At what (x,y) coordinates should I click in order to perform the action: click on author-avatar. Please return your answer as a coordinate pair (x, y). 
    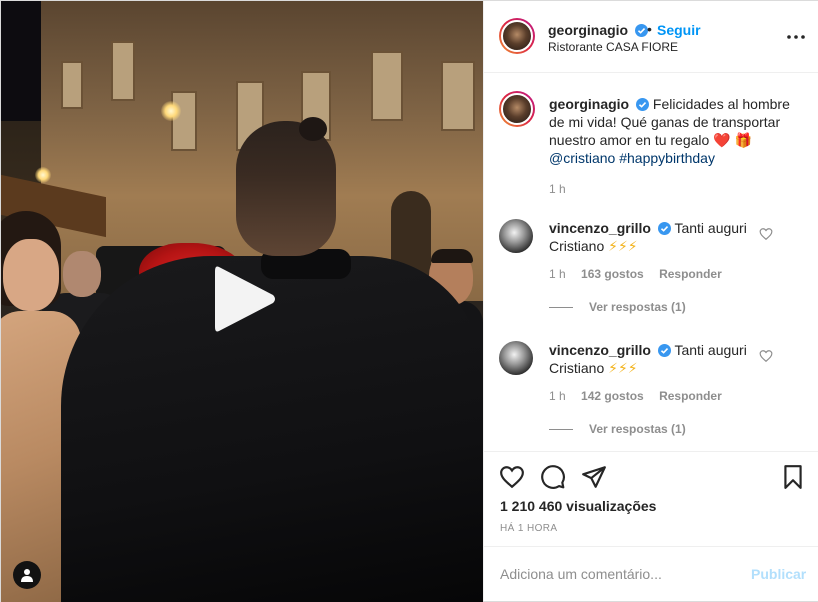
    Looking at the image, I should click on (517, 36).